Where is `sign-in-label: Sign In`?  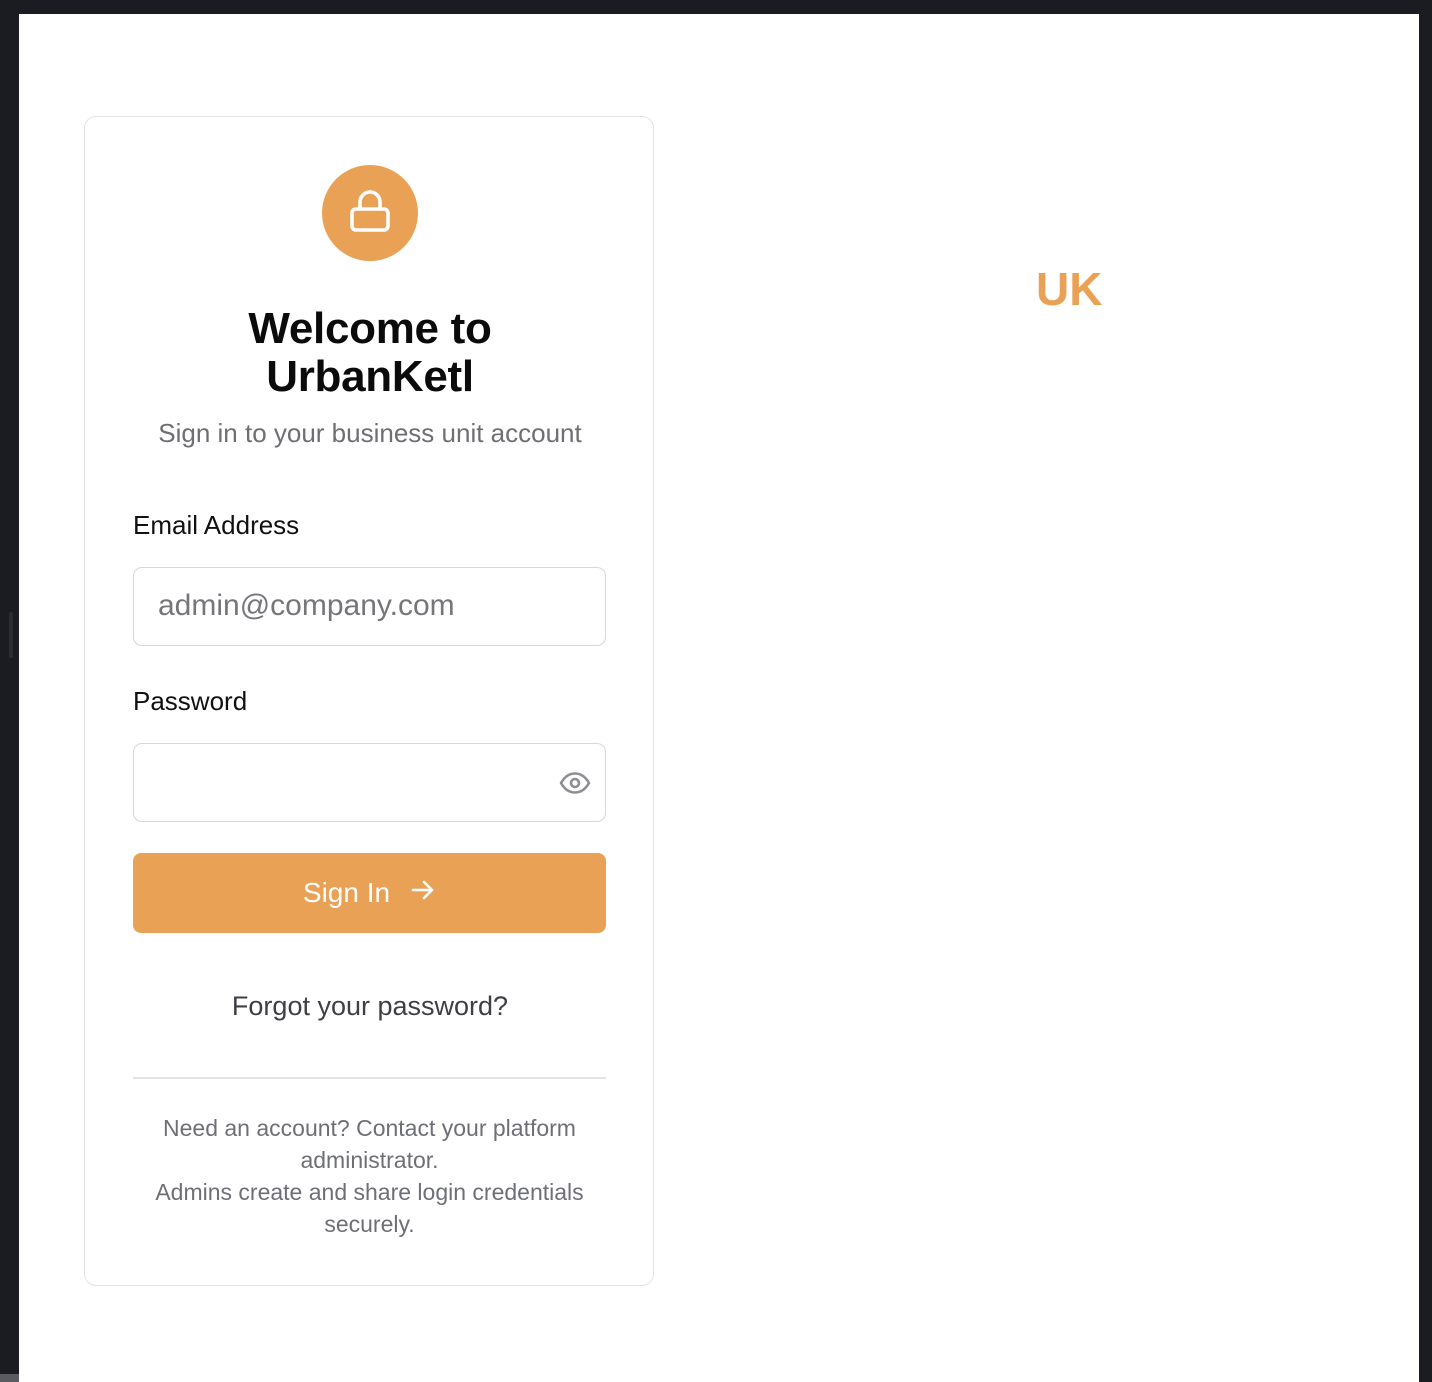
sign-in-label: Sign In is located at coordinates (346, 892).